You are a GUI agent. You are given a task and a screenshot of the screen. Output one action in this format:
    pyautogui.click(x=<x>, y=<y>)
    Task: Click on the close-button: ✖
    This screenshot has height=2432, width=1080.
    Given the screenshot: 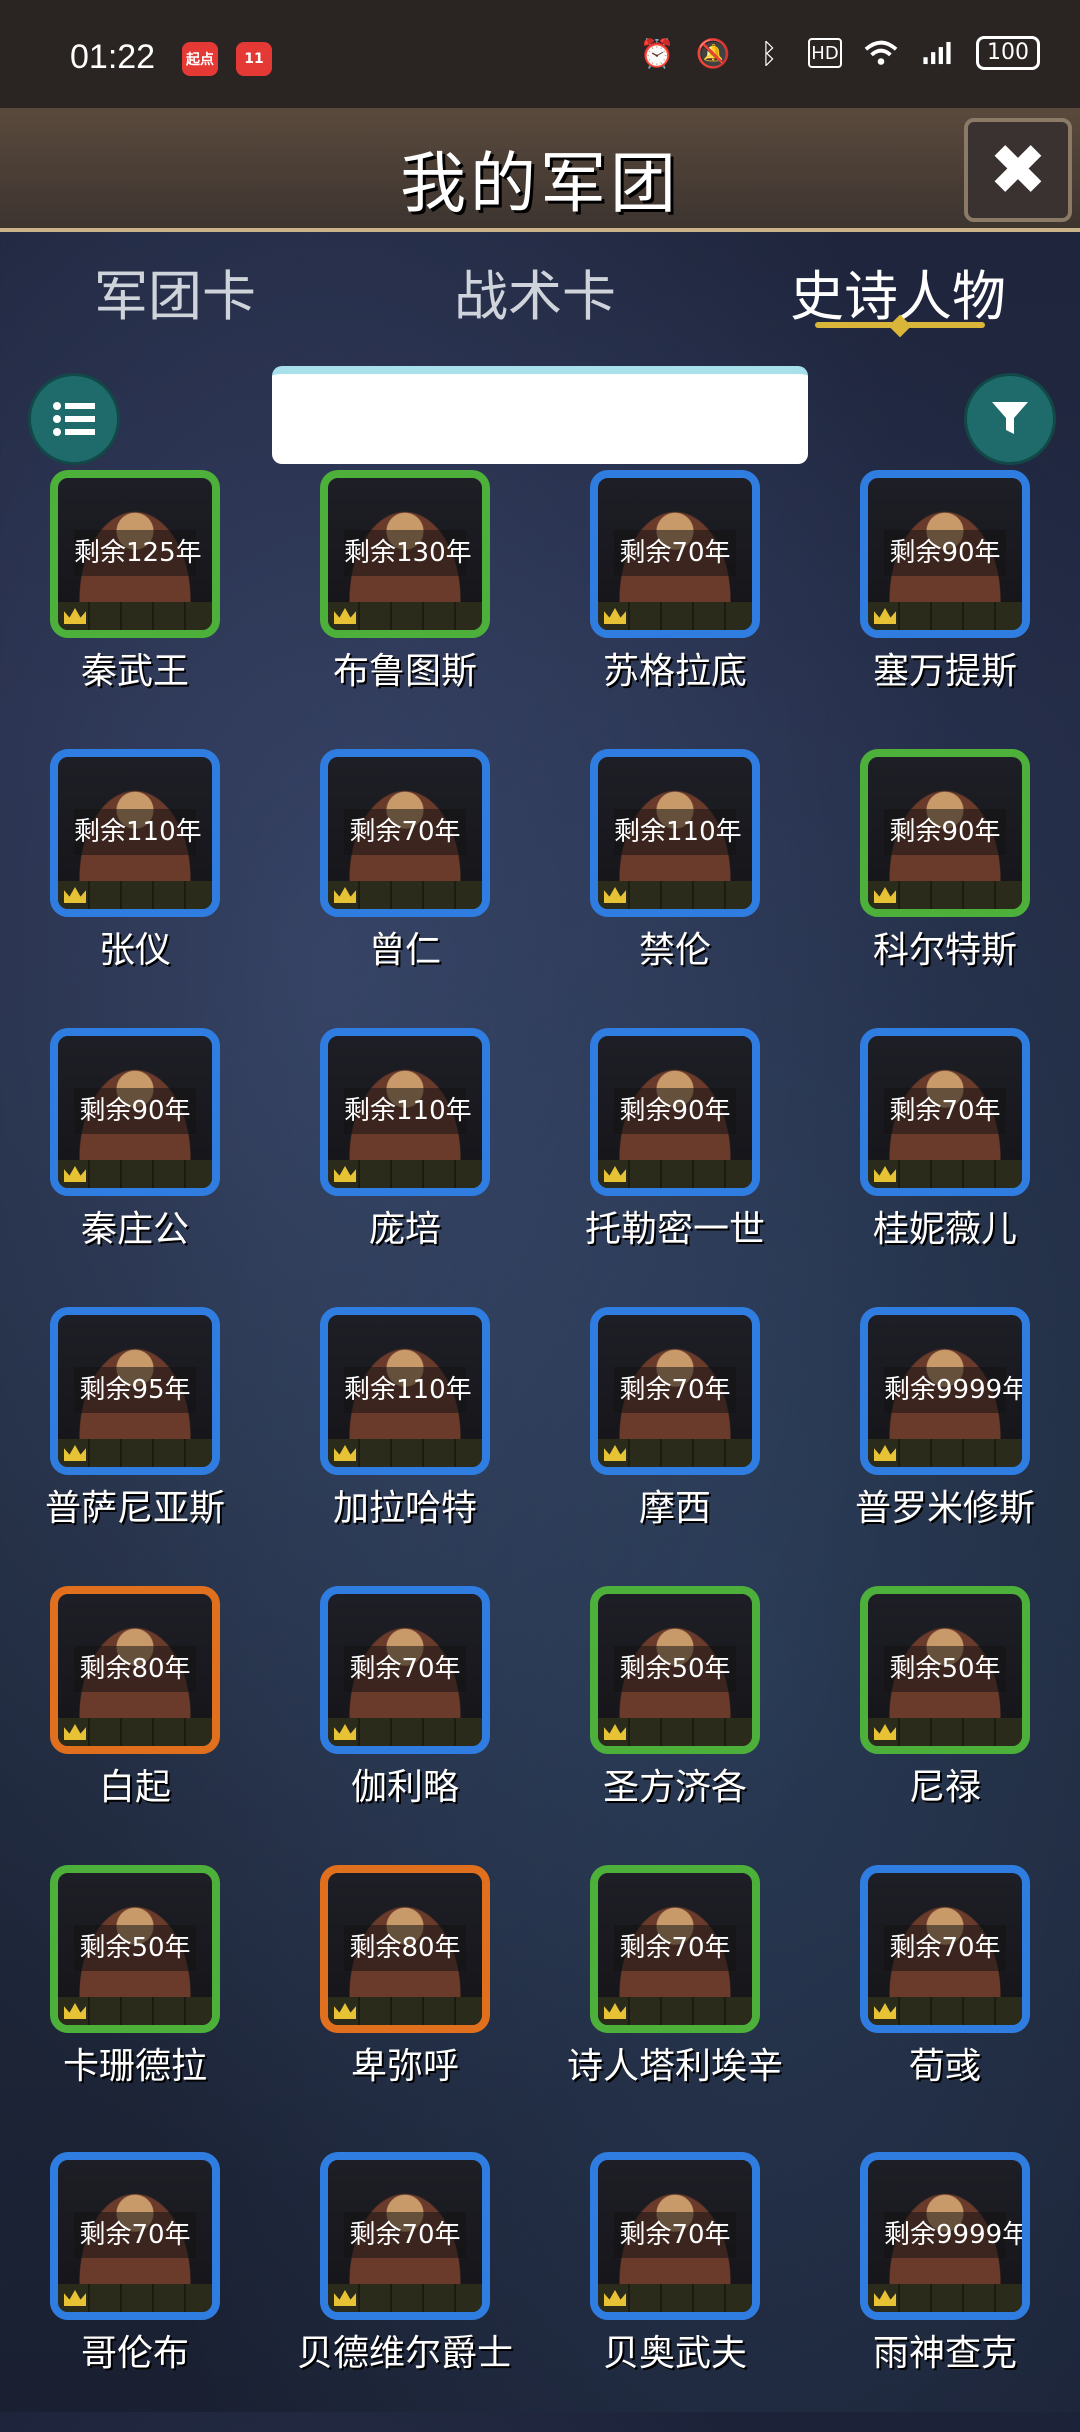 What is the action you would take?
    pyautogui.click(x=1018, y=170)
    